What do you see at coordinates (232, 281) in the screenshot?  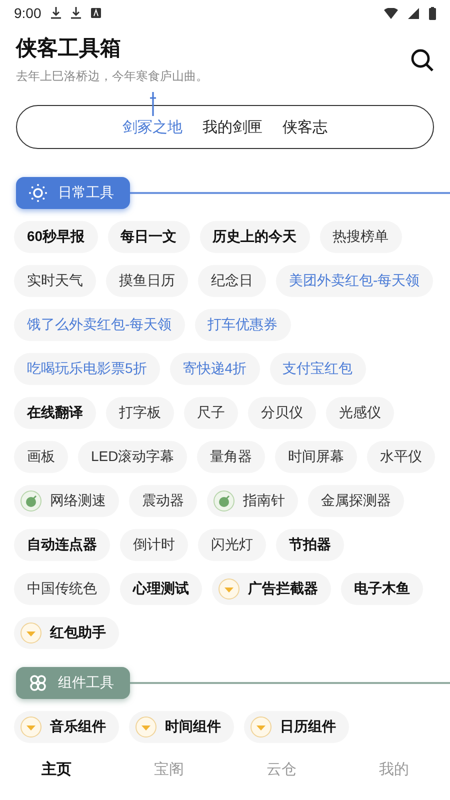 I see `tool-chip: 纪念日` at bounding box center [232, 281].